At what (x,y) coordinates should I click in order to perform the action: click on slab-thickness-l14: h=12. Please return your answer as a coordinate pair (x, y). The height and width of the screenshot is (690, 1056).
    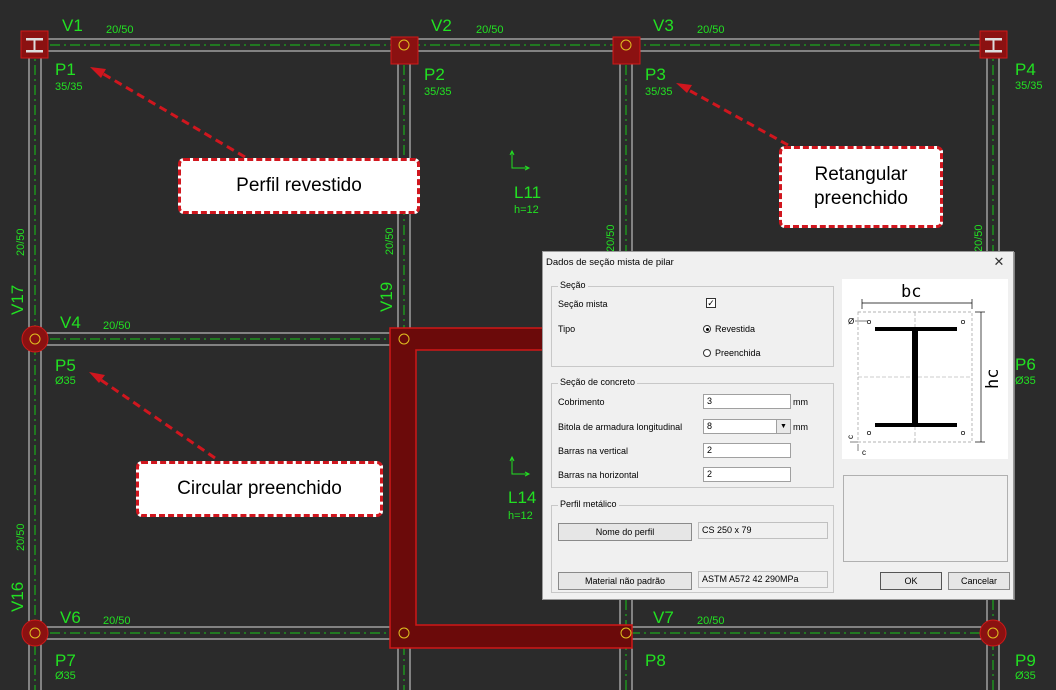
    Looking at the image, I should click on (520, 516).